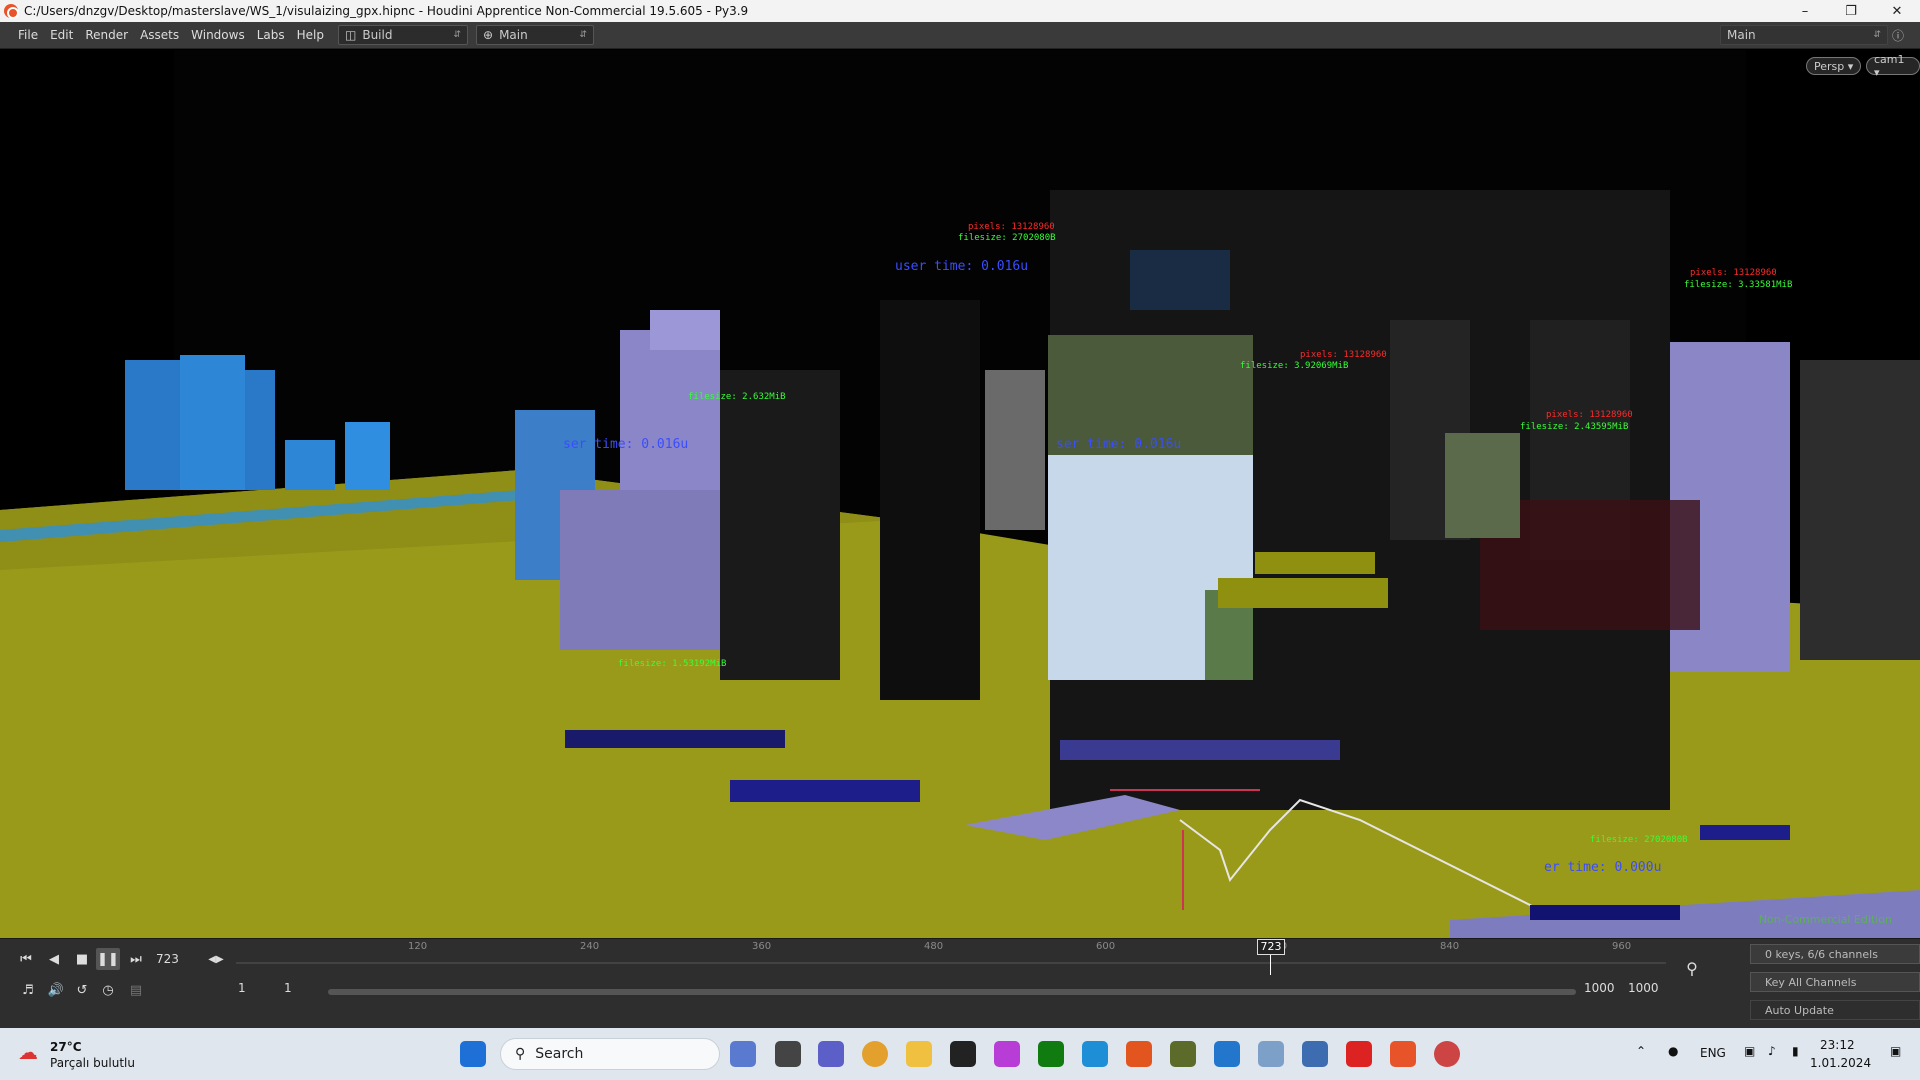 The image size is (1920, 1080). Describe the element at coordinates (952, 992) in the screenshot. I see `range-slider` at that location.